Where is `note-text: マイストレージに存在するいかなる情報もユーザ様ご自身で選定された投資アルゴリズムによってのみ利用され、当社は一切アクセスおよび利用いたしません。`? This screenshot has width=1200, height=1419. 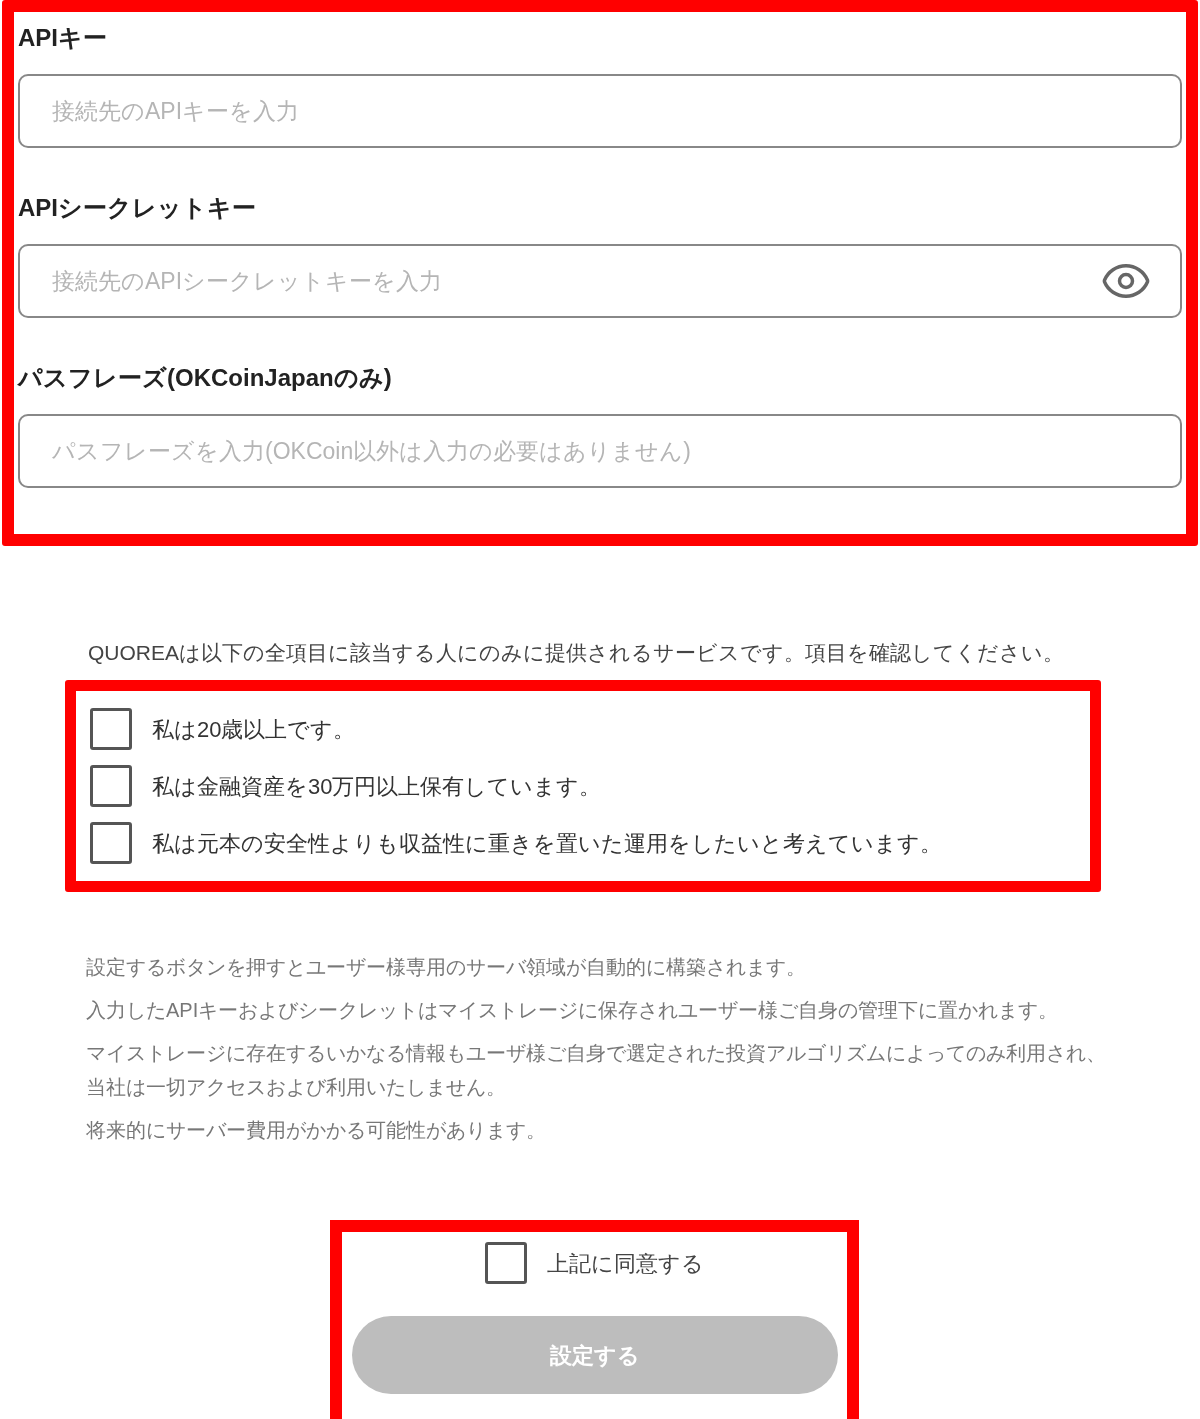
note-text: マイストレージに存在するいかなる情報もユーザ様ご自身で選定された投資アルゴリズムによってのみ利用され、当社は一切アクセスおよび利用いたしません。 is located at coordinates (596, 1070).